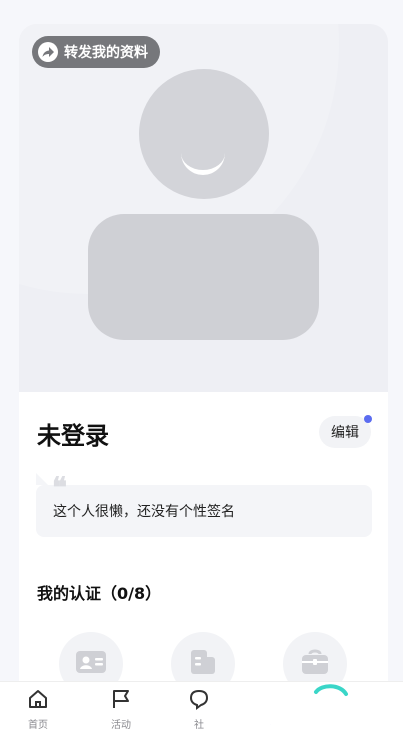 This screenshot has height=735, width=403. I want to click on flag-icon, so click(121, 701).